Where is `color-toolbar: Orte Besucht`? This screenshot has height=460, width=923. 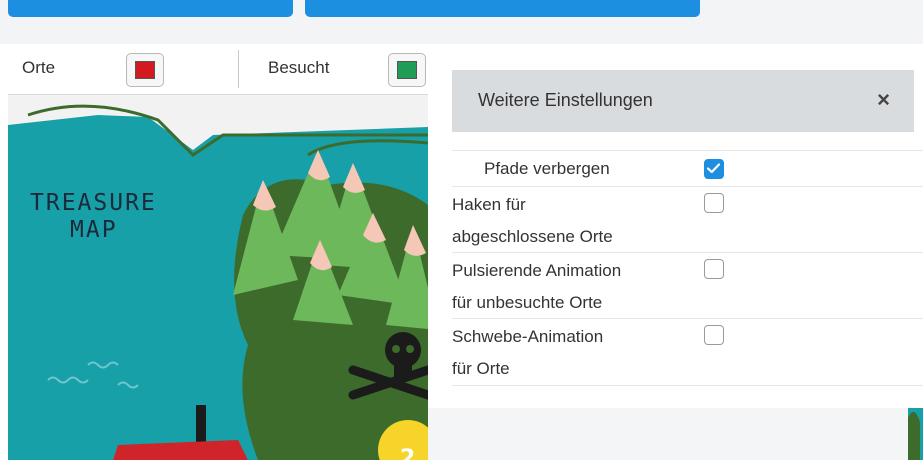 color-toolbar: Orte Besucht is located at coordinates (218, 69).